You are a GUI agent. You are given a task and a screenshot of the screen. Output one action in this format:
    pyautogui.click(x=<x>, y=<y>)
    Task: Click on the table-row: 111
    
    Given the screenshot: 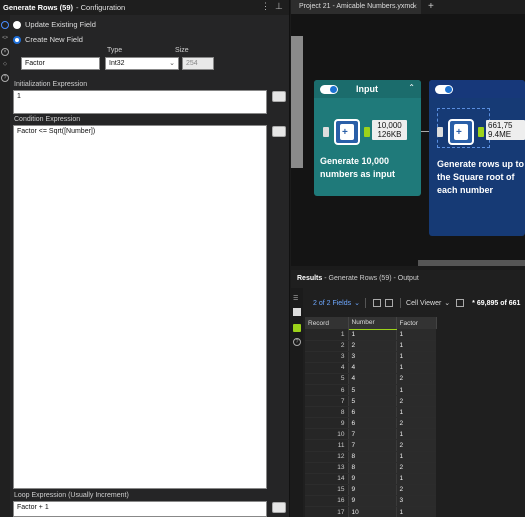 What is the action you would take?
    pyautogui.click(x=370, y=335)
    